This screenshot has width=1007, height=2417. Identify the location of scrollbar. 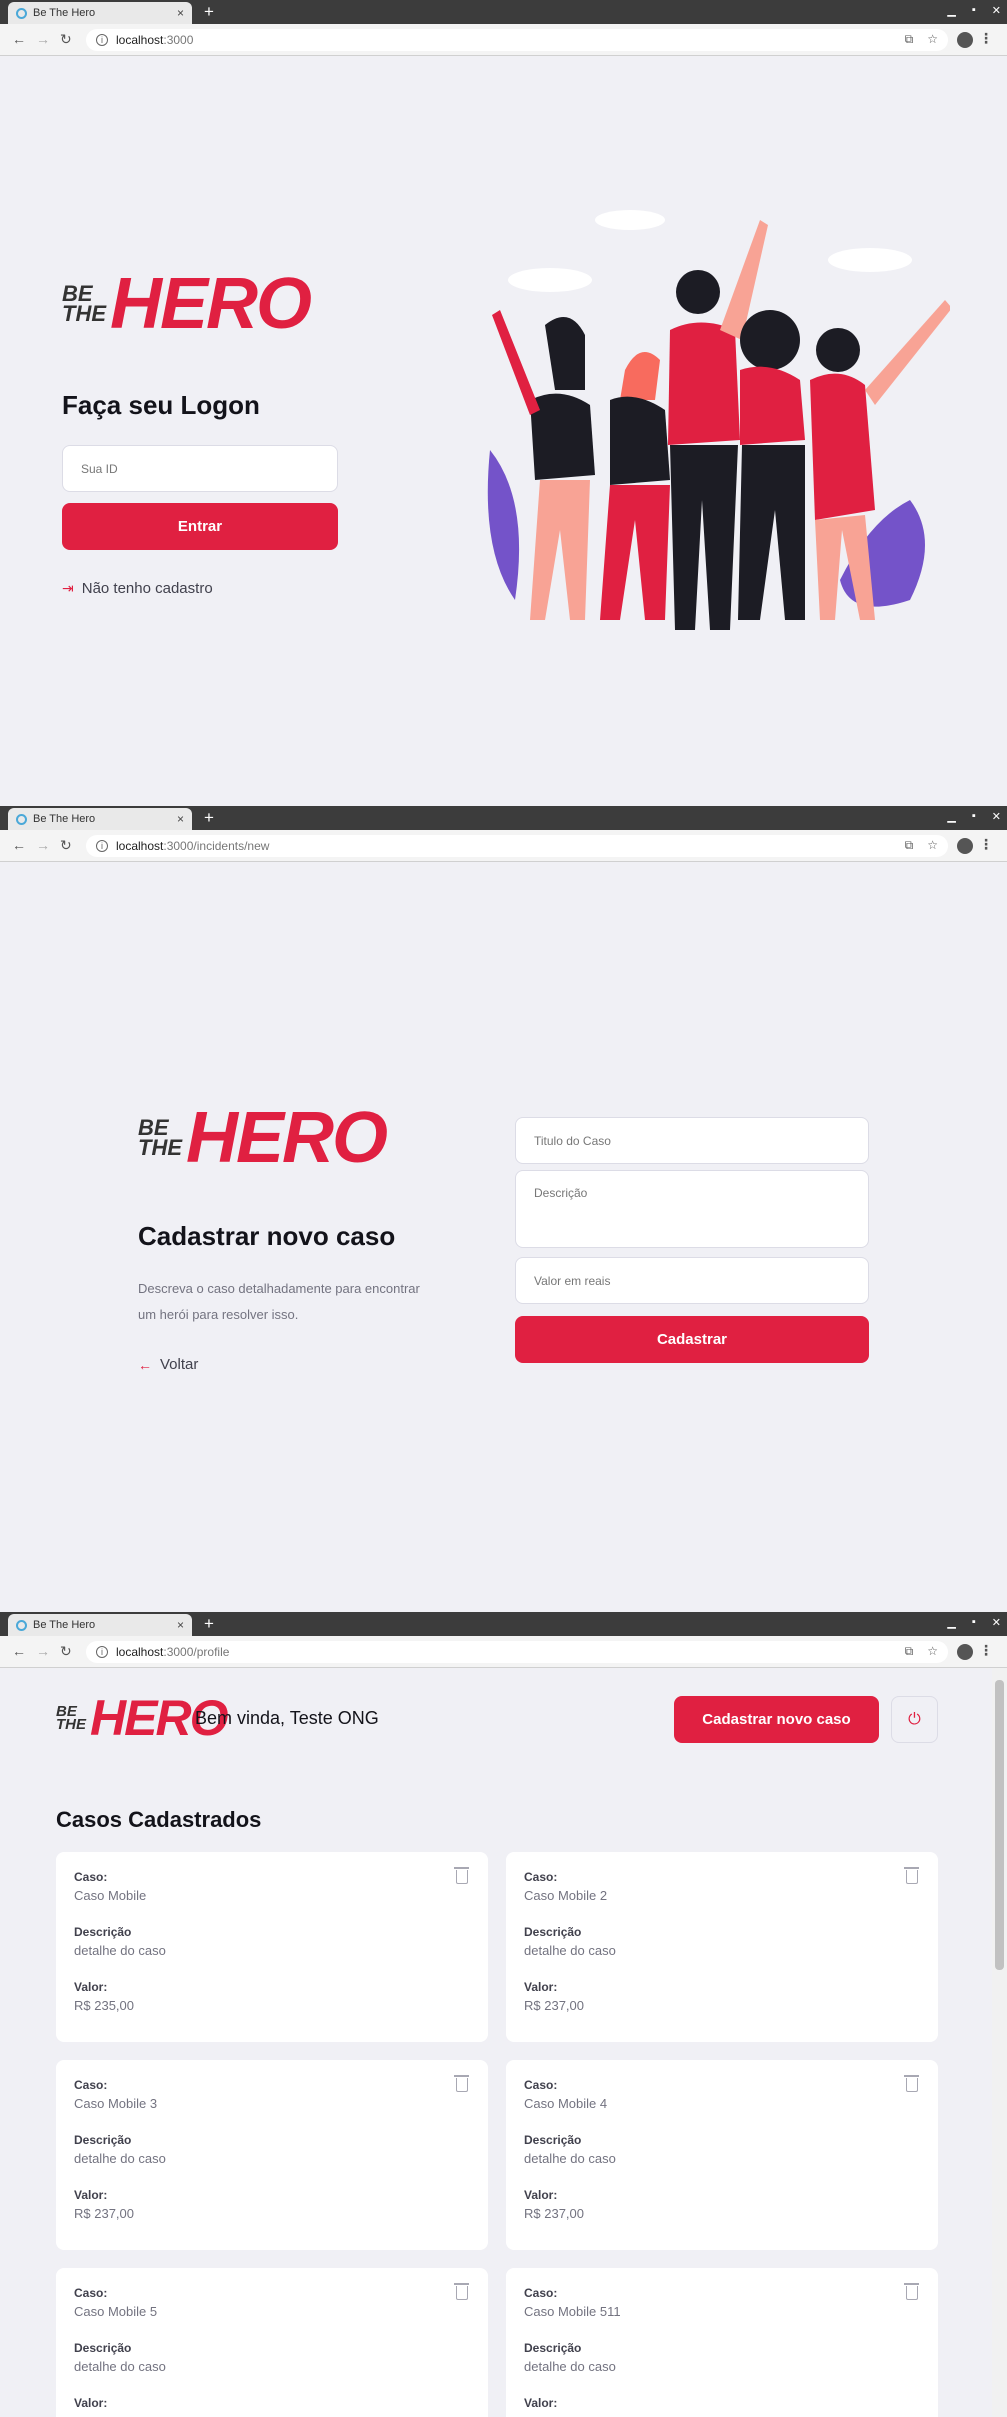
(999, 2042).